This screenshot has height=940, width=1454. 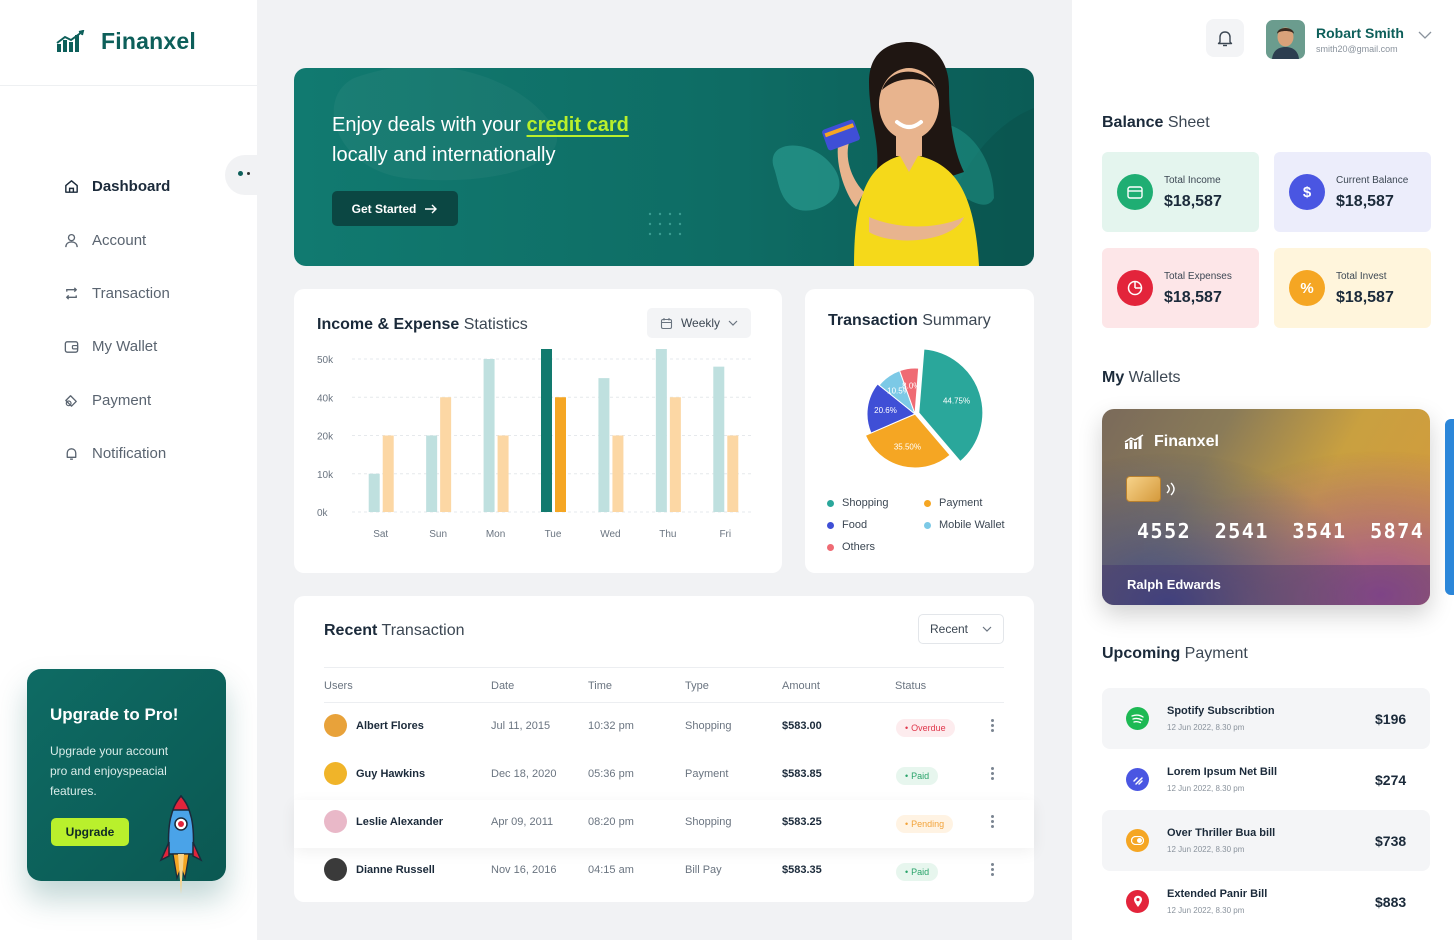 What do you see at coordinates (325, 475) in the screenshot?
I see `y-tick-label: 10k` at bounding box center [325, 475].